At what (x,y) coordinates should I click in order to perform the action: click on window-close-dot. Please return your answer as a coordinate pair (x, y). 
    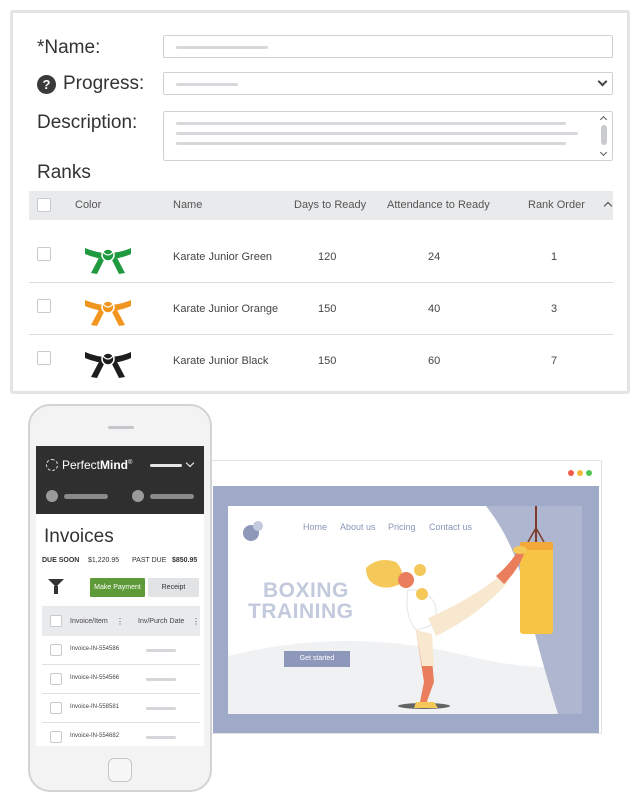
    Looking at the image, I should click on (571, 473).